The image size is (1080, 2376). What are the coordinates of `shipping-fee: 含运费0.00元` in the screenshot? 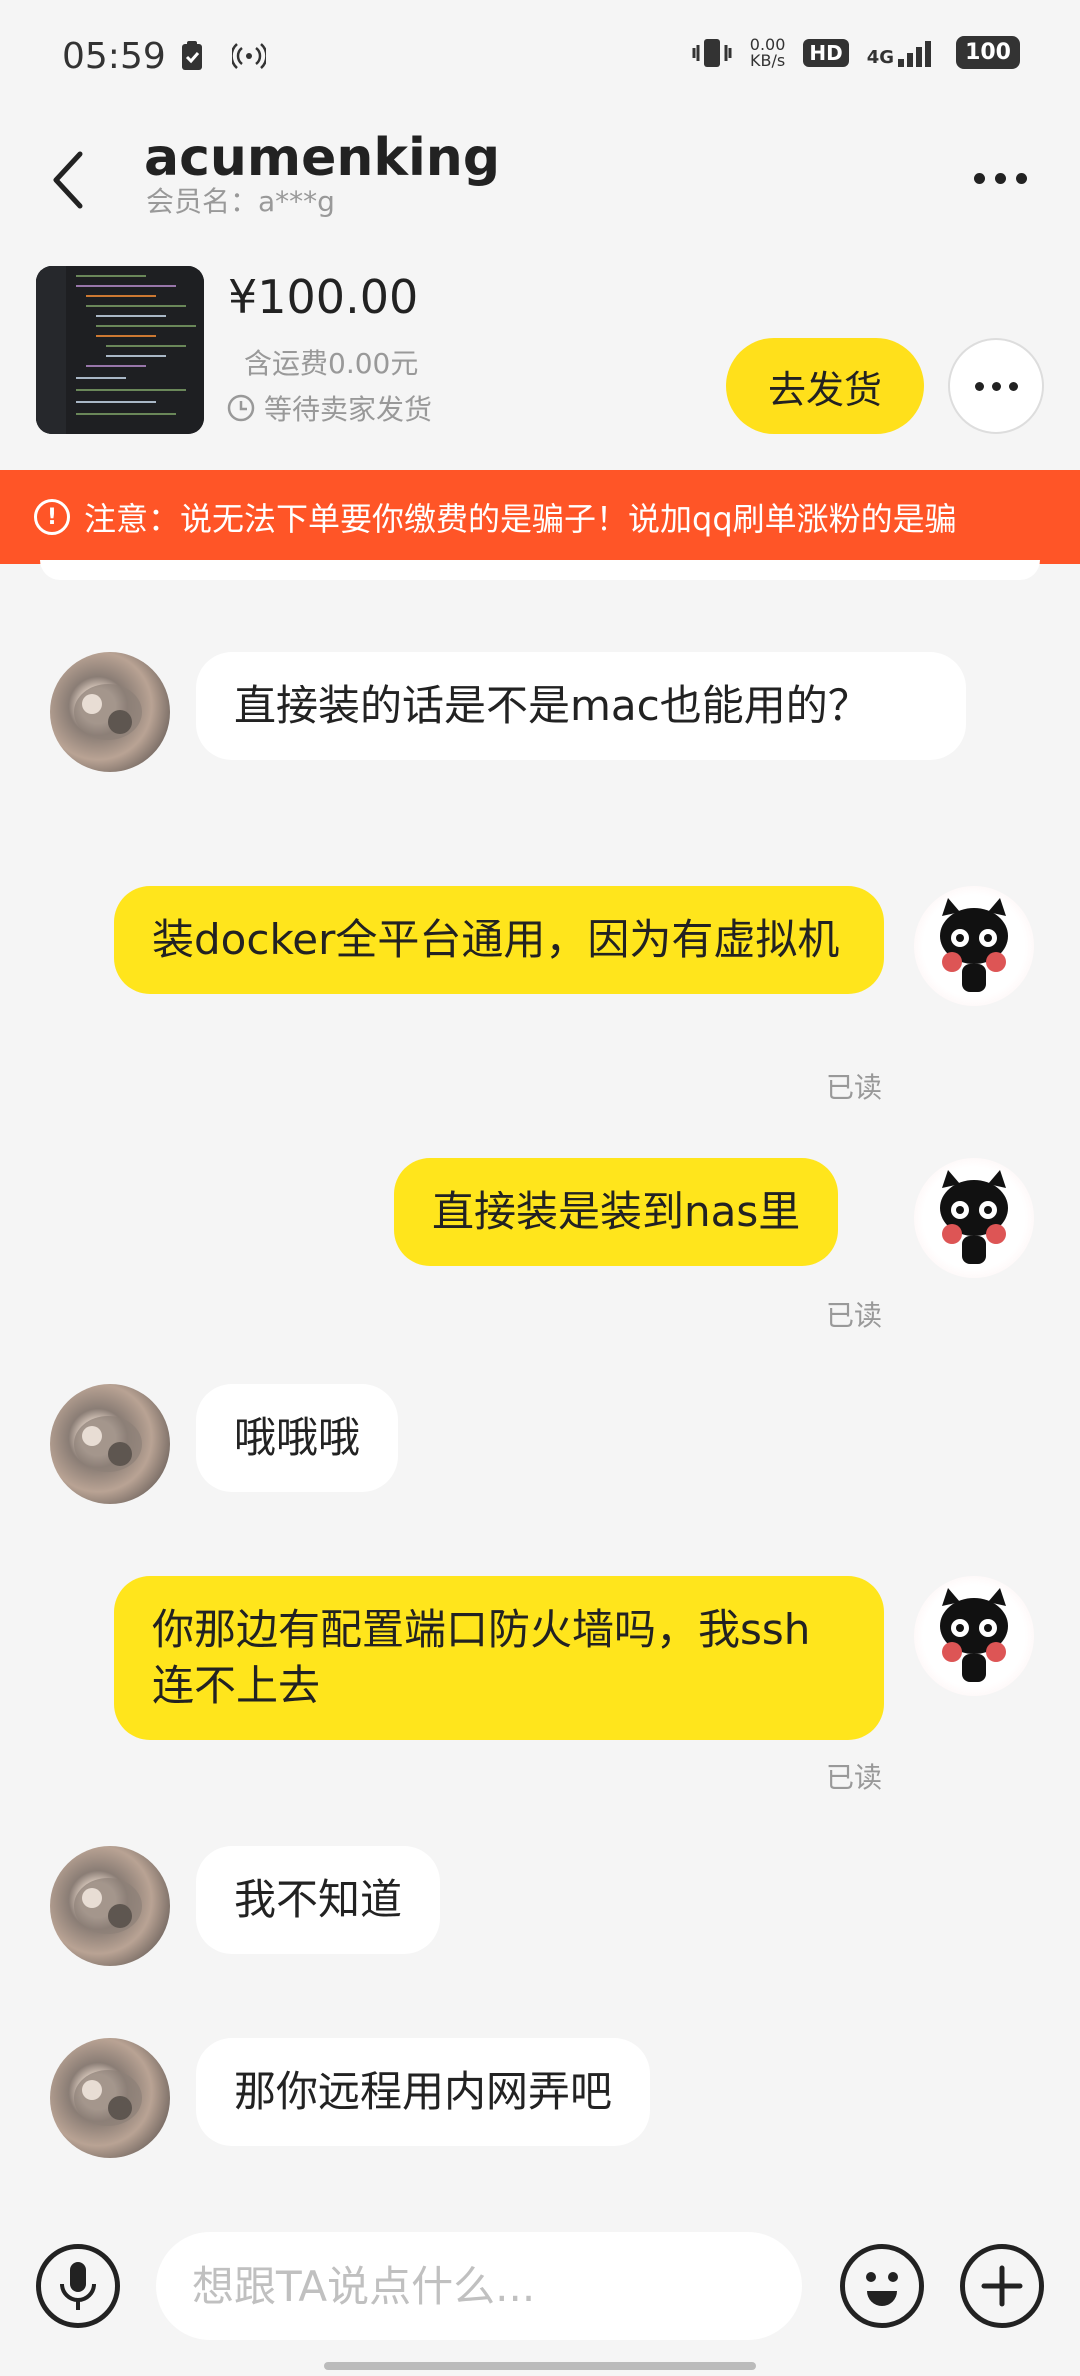 It's located at (331, 363).